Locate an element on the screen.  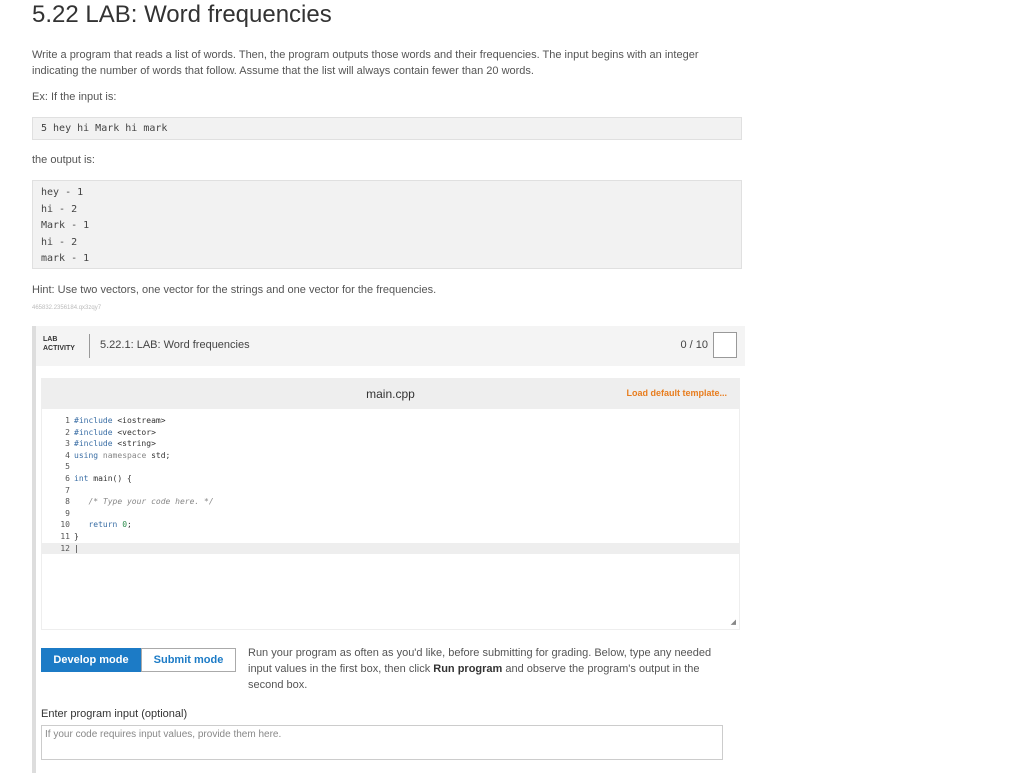
score-badge-icon is located at coordinates (725, 345).